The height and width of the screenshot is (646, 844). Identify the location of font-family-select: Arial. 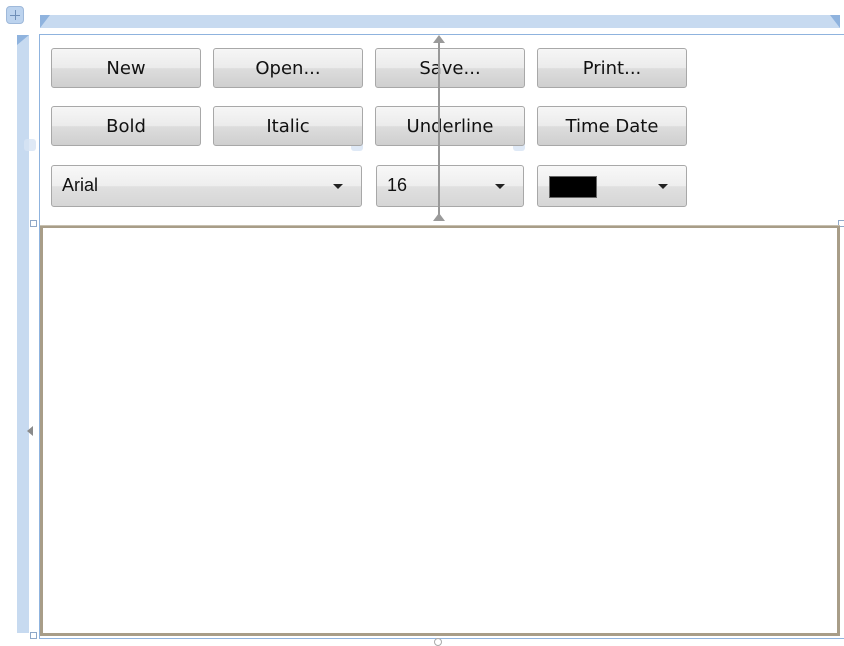
(206, 186).